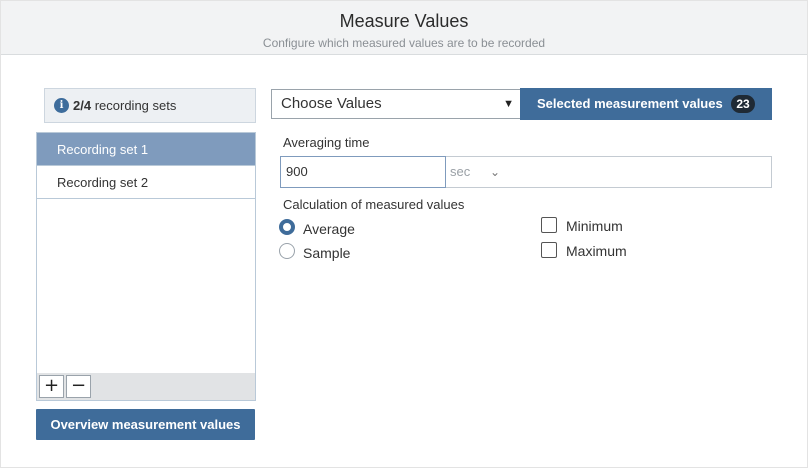 The height and width of the screenshot is (468, 808). Describe the element at coordinates (508, 104) in the screenshot. I see `dropdown-caret-icon: ▼` at that location.